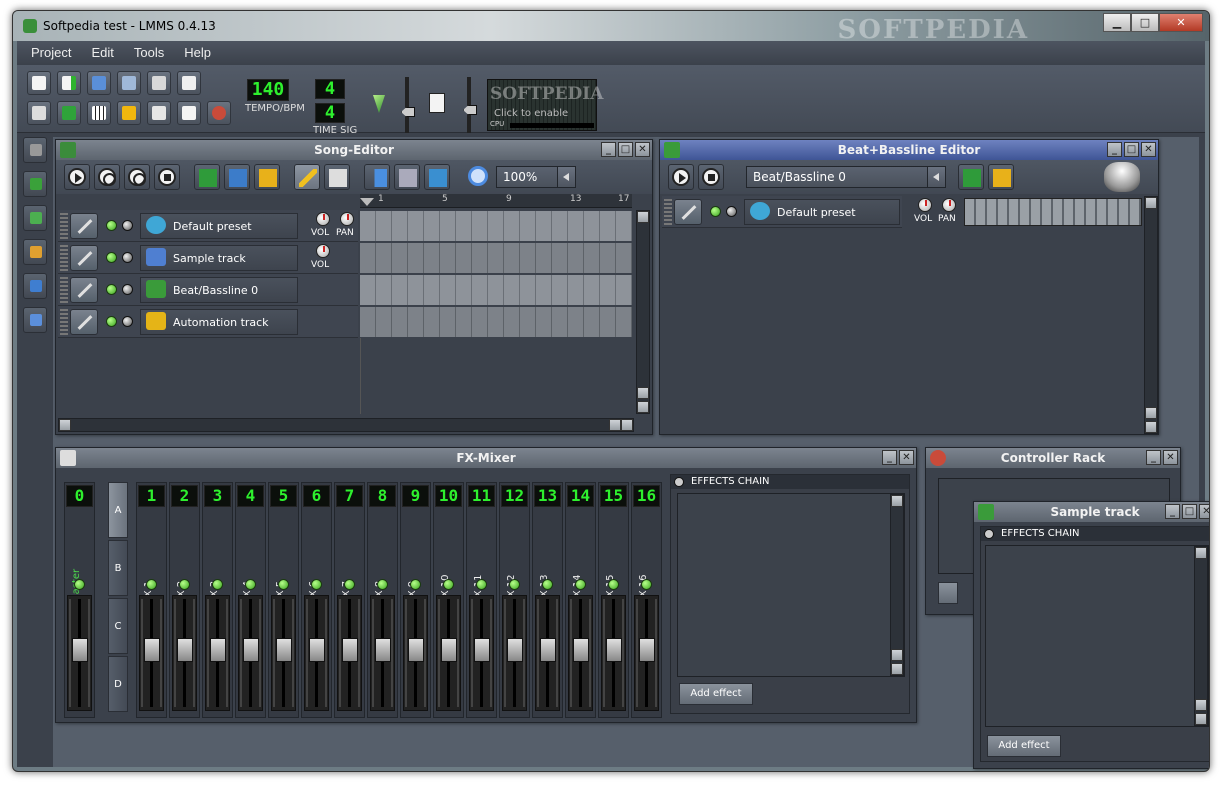 This screenshot has width=1231, height=793. What do you see at coordinates (481, 600) in the screenshot?
I see `fx-channel: 11FX 11` at bounding box center [481, 600].